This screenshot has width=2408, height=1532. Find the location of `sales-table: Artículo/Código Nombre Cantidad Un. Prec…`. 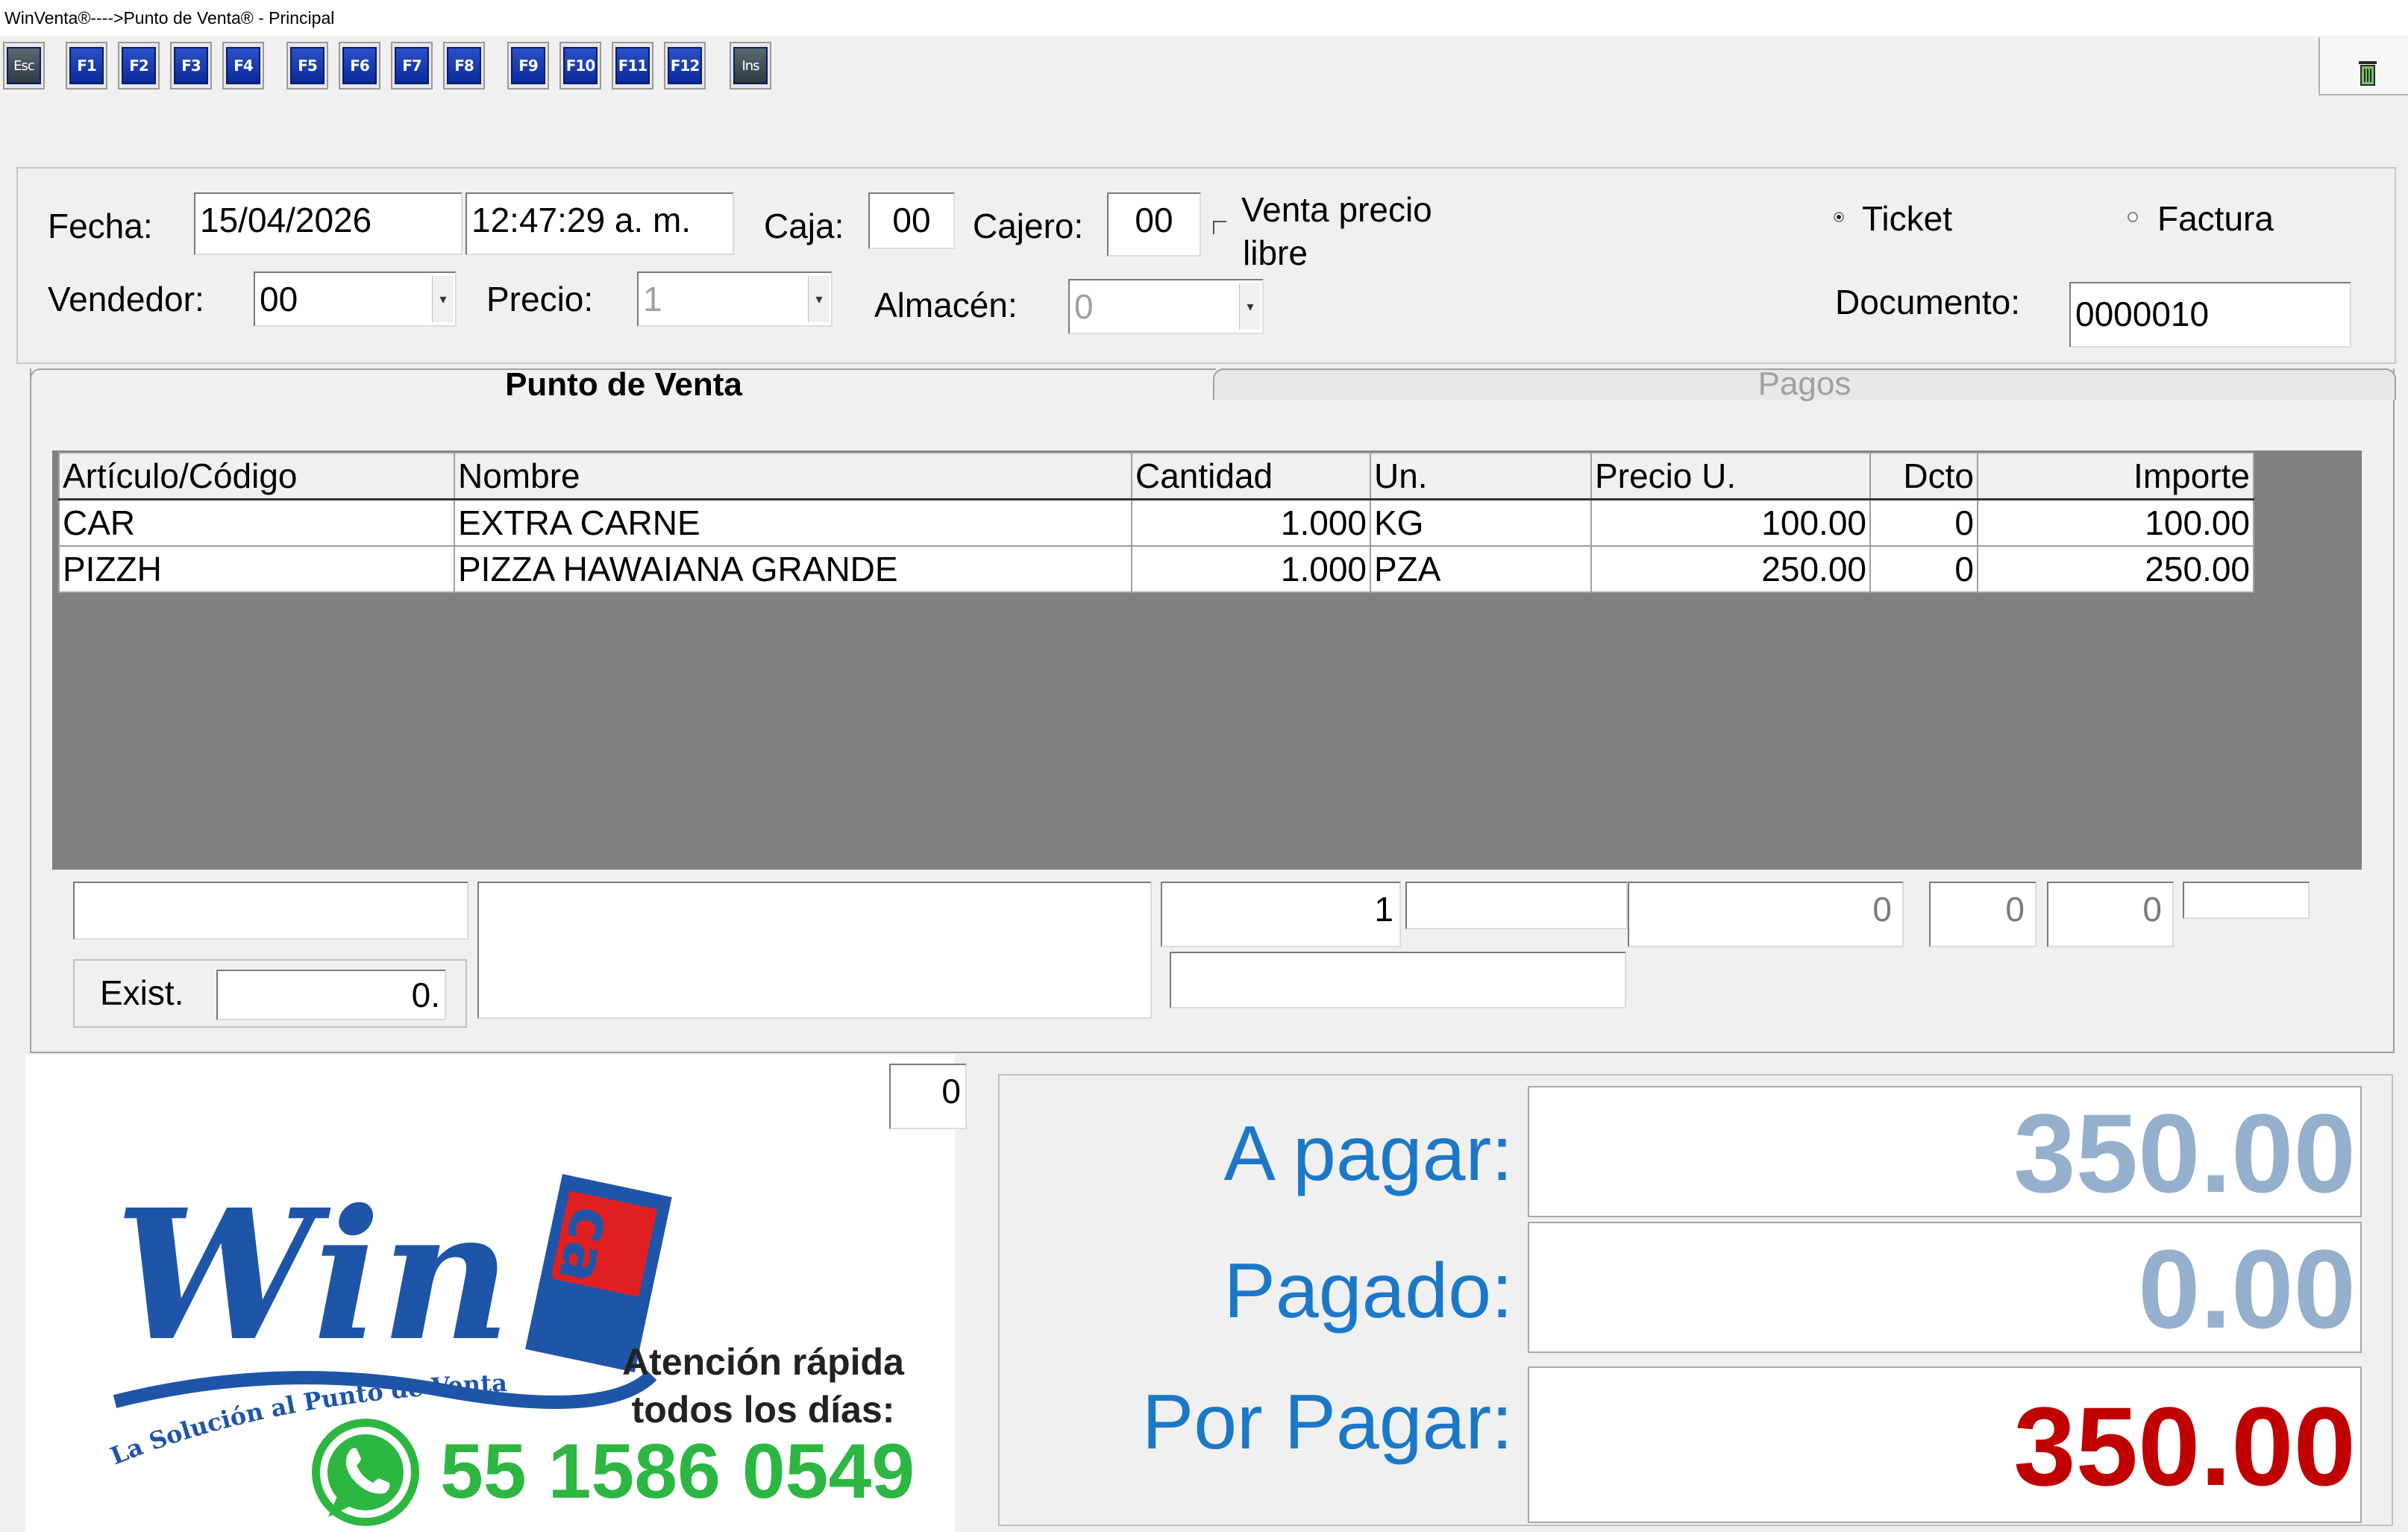

sales-table: Artículo/Código Nombre Cantidad Un. Prec… is located at coordinates (1156, 522).